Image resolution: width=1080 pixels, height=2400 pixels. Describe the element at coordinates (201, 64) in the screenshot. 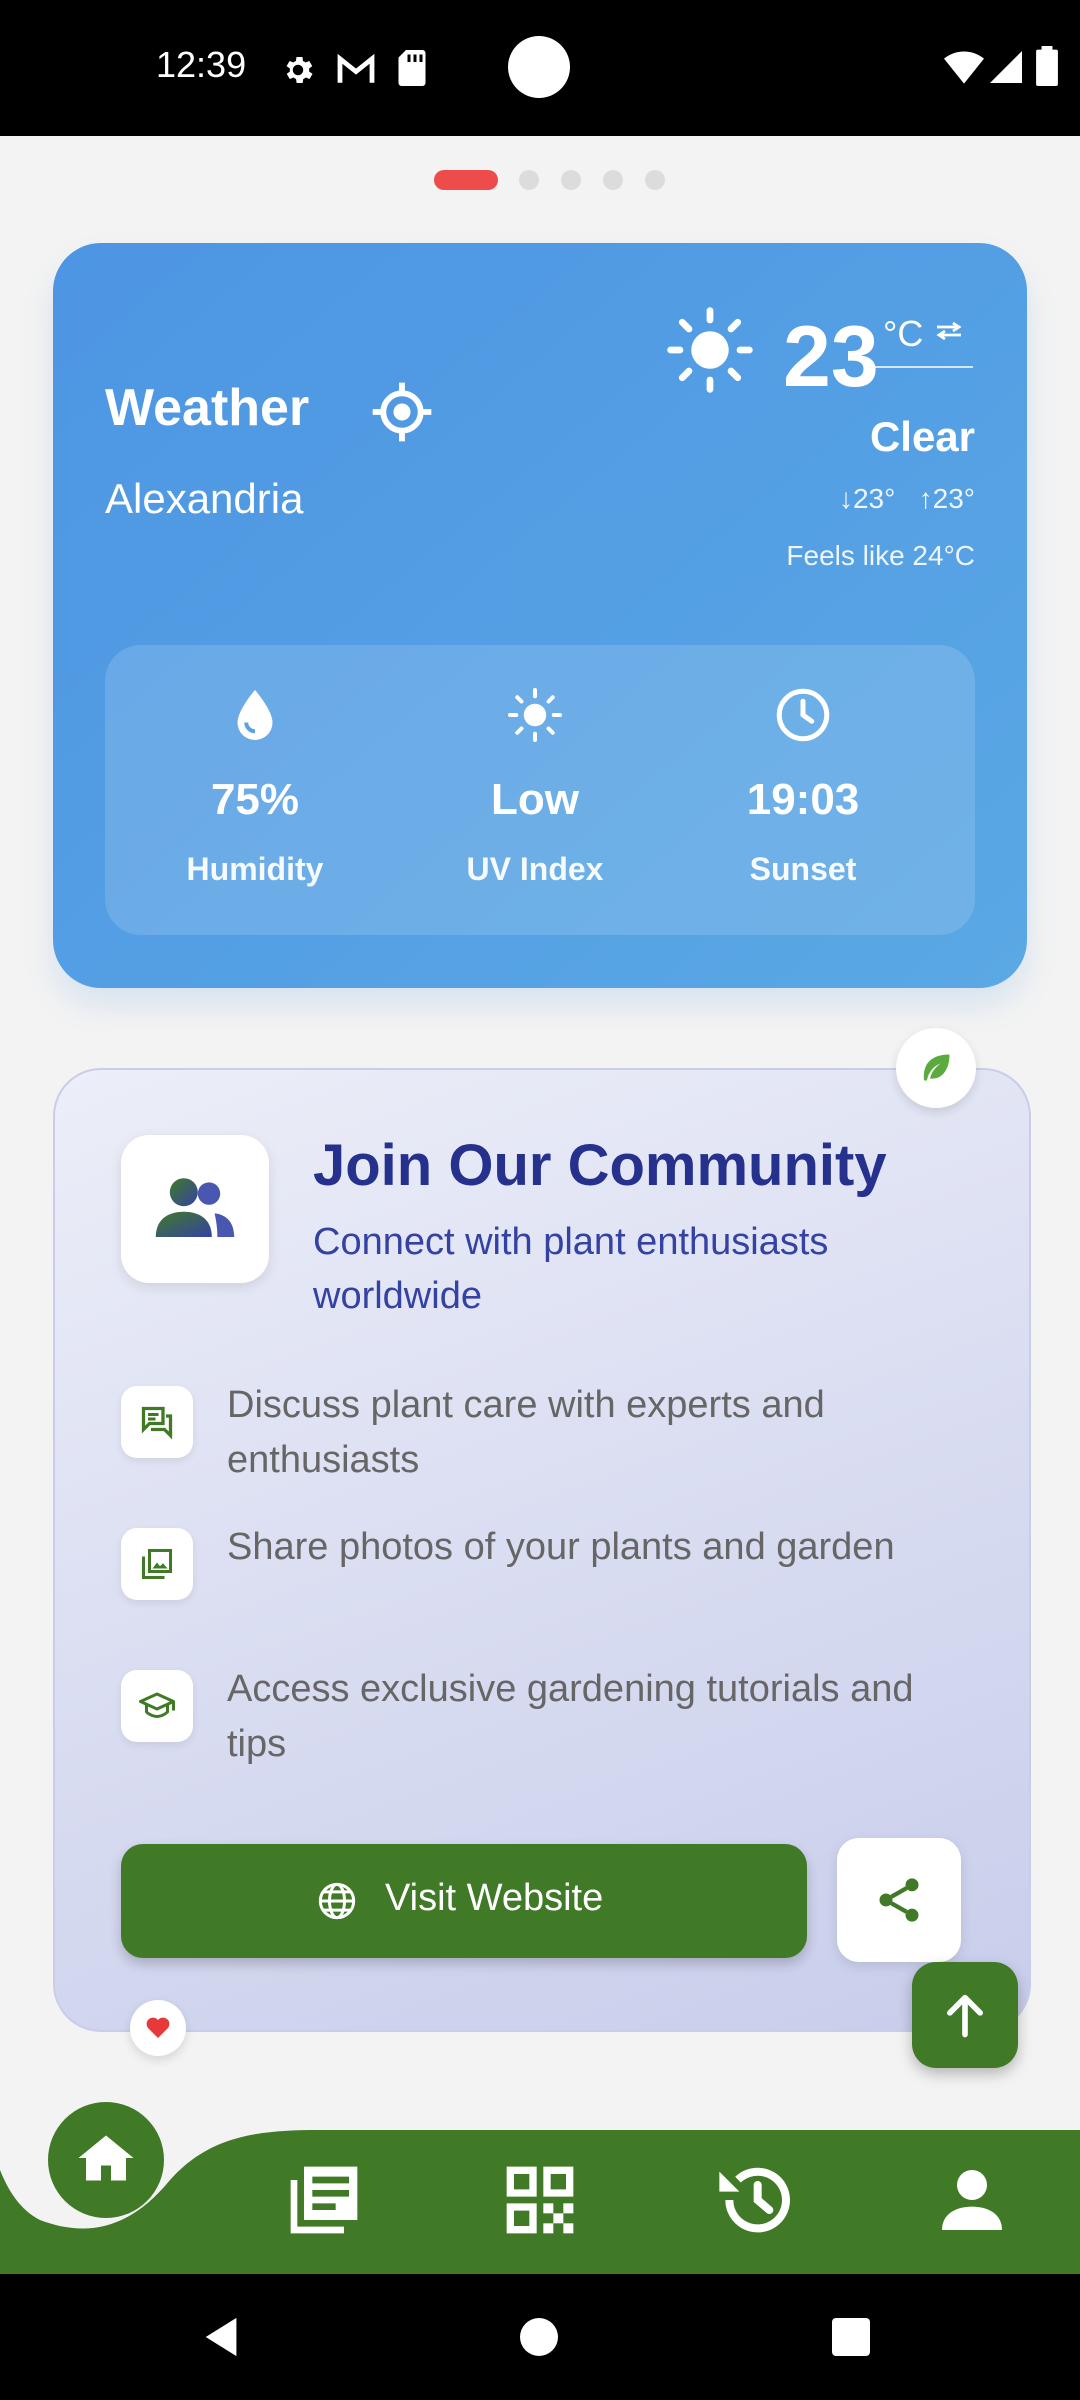

I see `status-time: 12:39` at that location.